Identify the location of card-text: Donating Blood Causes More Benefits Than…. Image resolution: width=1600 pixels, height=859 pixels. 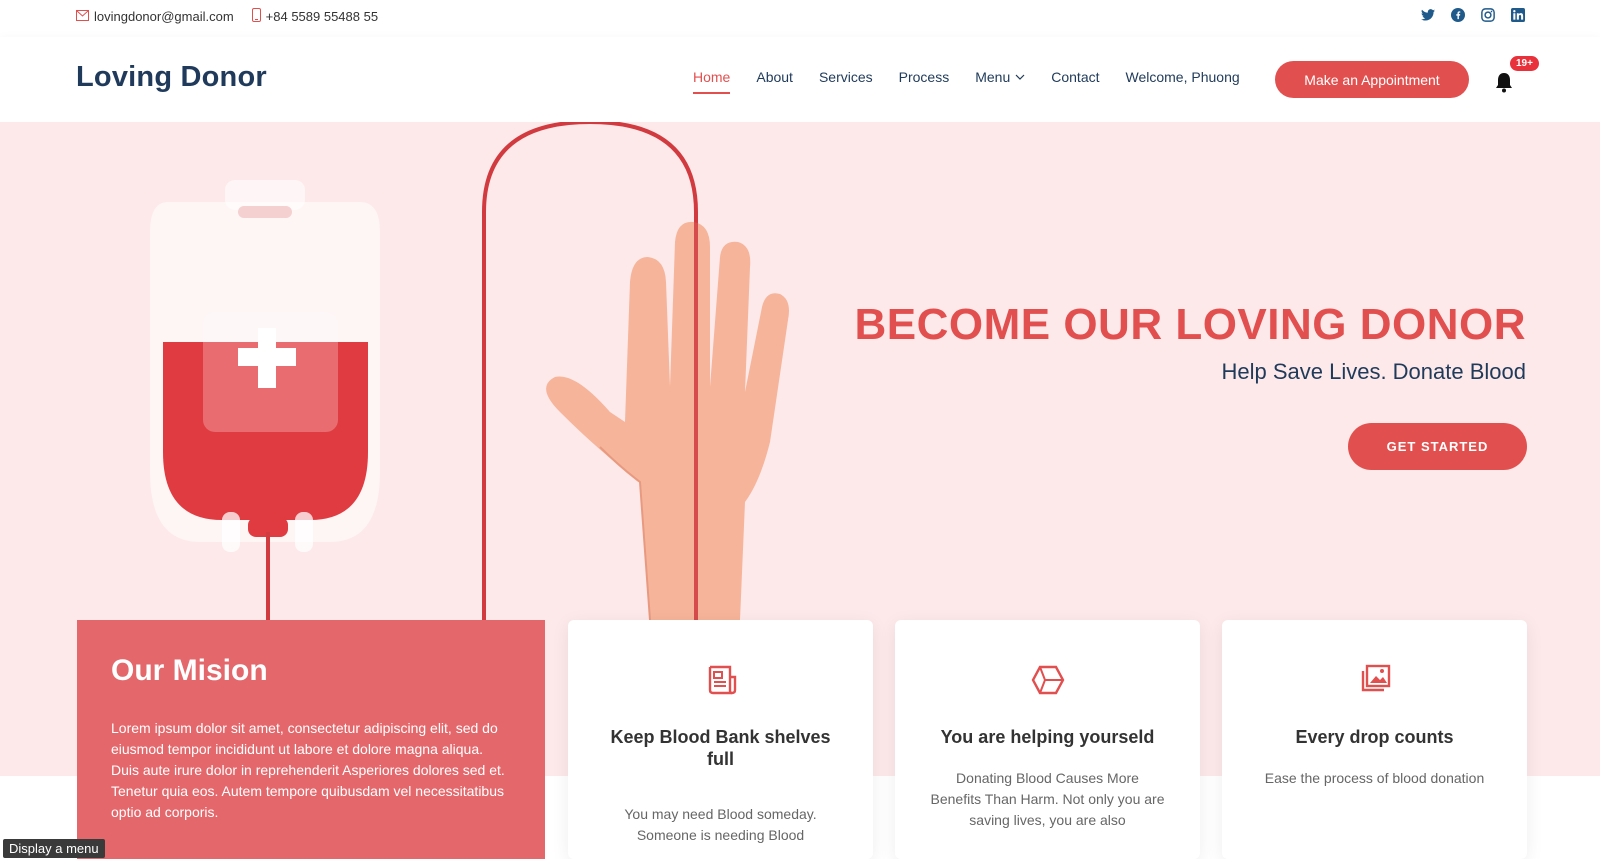
(1047, 799).